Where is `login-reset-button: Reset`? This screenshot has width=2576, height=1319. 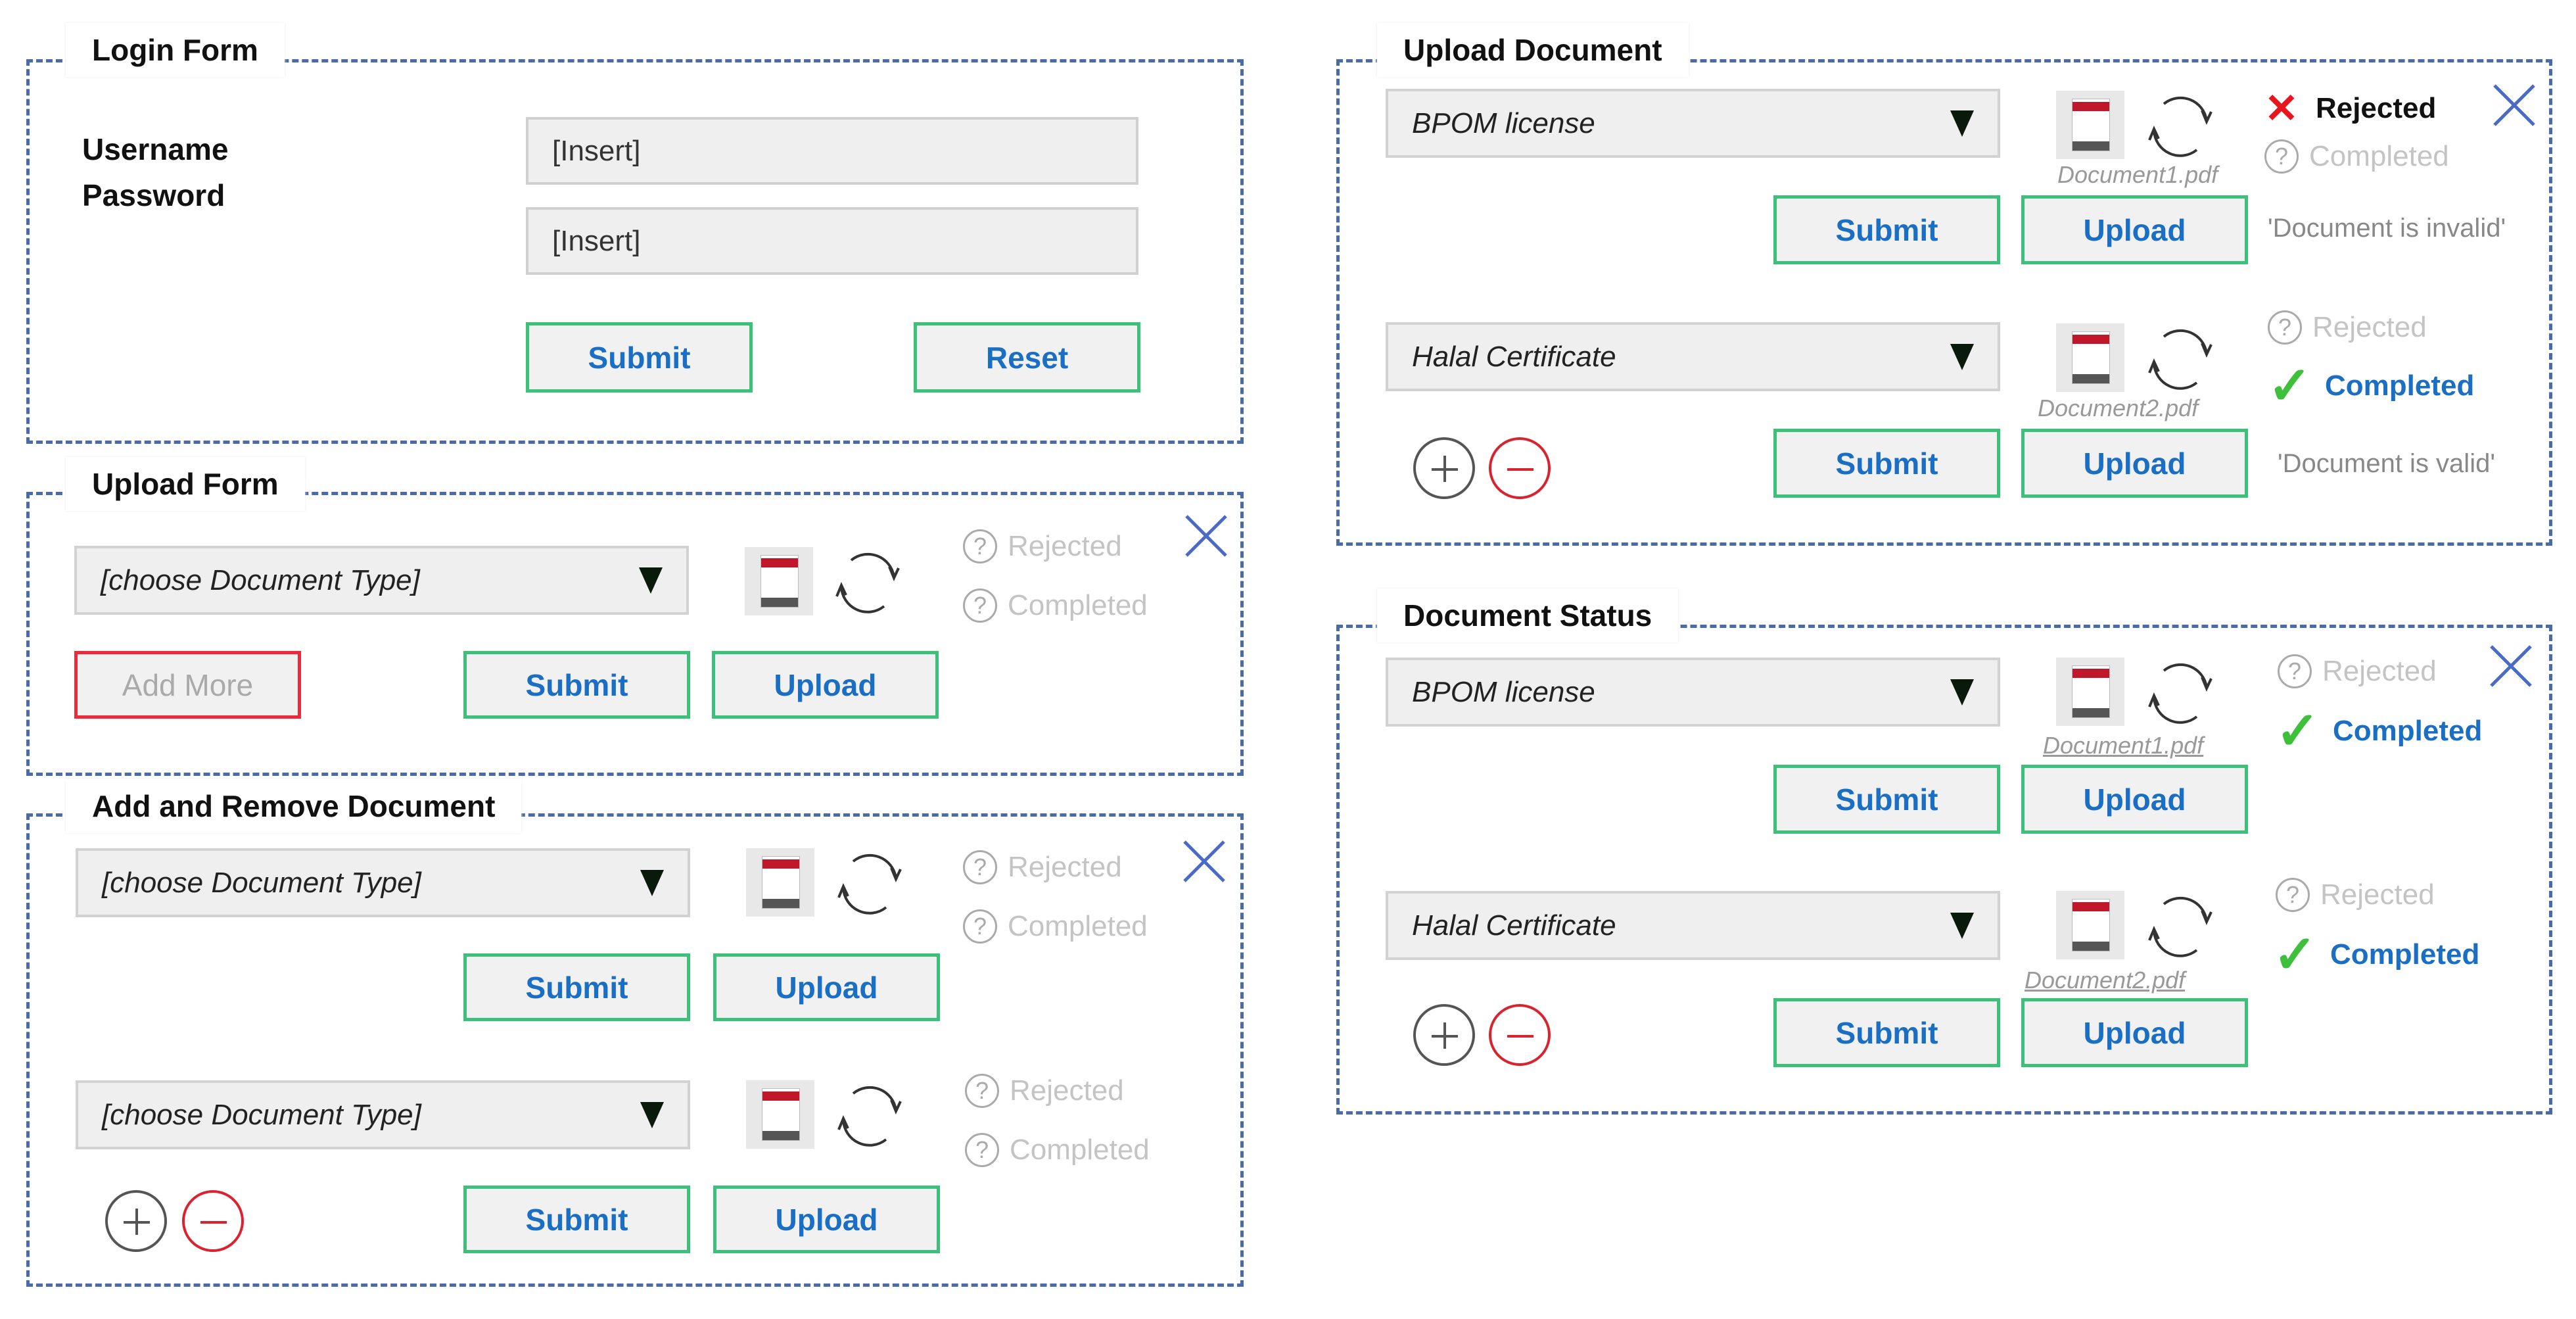
login-reset-button: Reset is located at coordinates (1027, 357).